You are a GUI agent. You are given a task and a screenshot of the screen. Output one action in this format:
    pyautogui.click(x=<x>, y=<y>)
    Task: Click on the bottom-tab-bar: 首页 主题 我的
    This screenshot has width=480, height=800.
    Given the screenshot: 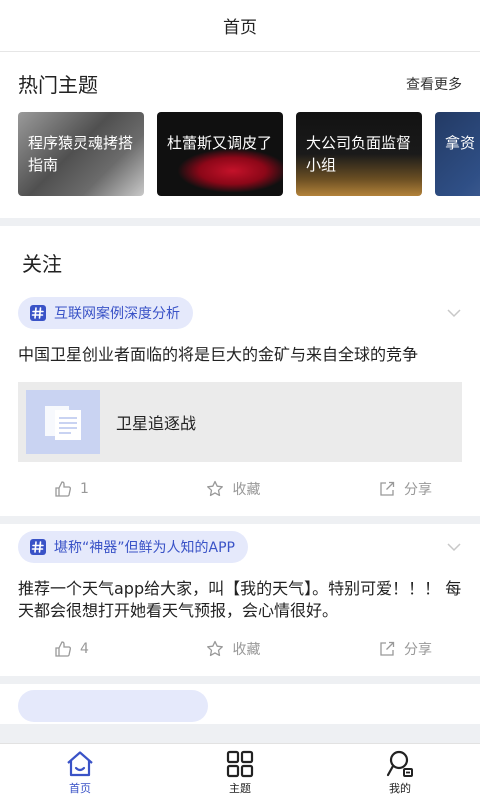 What is the action you would take?
    pyautogui.click(x=240, y=771)
    